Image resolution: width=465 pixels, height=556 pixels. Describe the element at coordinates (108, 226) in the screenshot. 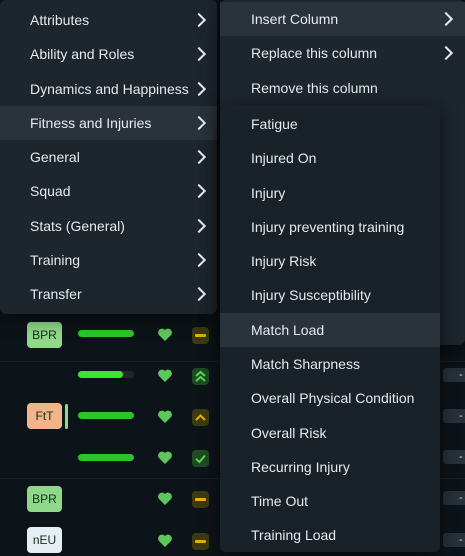

I see `menu-item-stats-general: Stats (General)` at that location.